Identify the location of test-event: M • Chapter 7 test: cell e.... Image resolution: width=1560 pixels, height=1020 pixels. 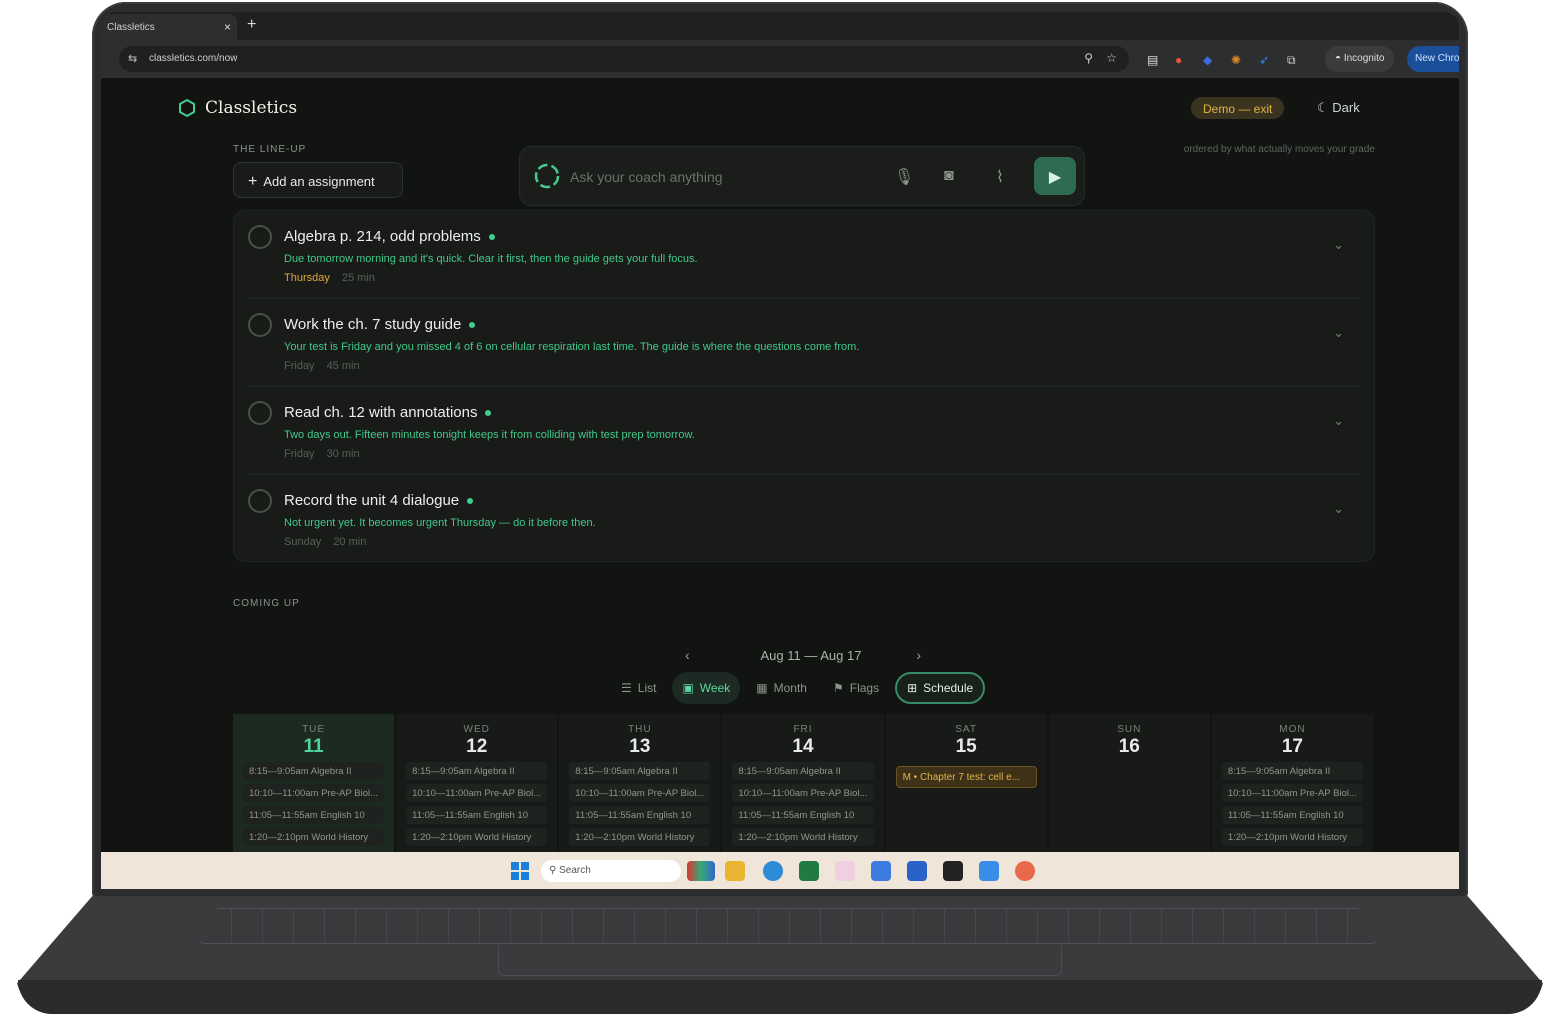
(966, 777).